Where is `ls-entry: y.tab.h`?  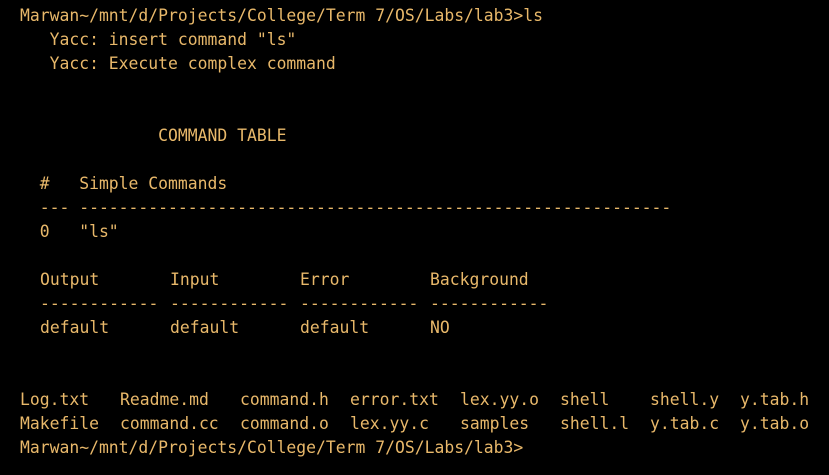 ls-entry: y.tab.h is located at coordinates (775, 399).